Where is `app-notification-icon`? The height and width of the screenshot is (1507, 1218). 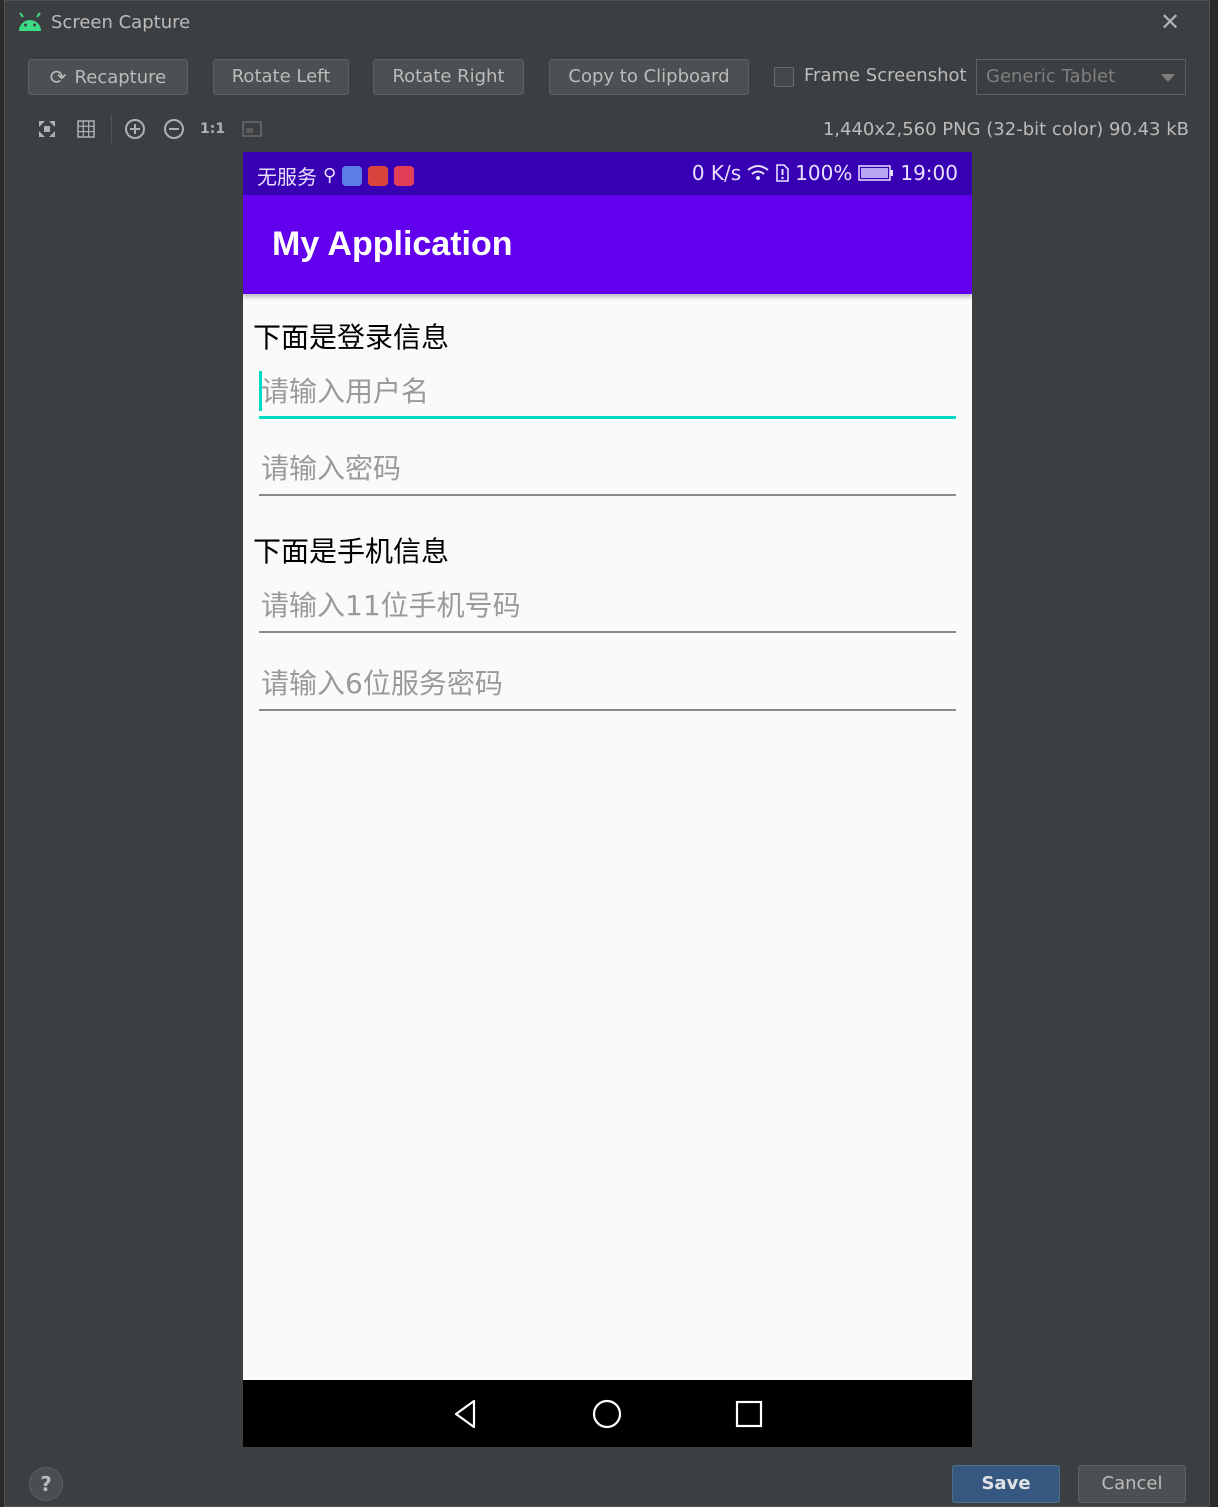
app-notification-icon is located at coordinates (352, 175).